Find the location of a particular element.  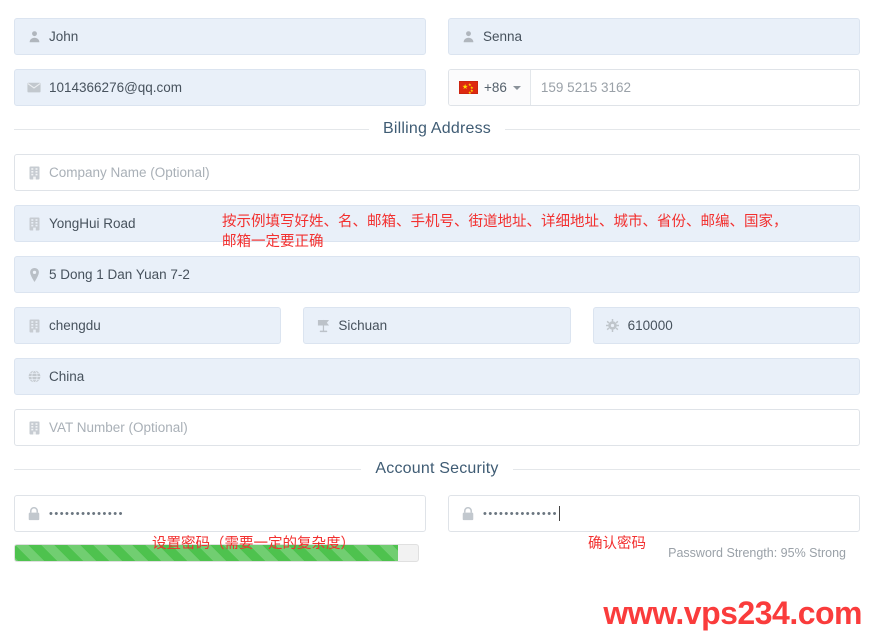

street-col: YongHui Road is located at coordinates (437, 223).